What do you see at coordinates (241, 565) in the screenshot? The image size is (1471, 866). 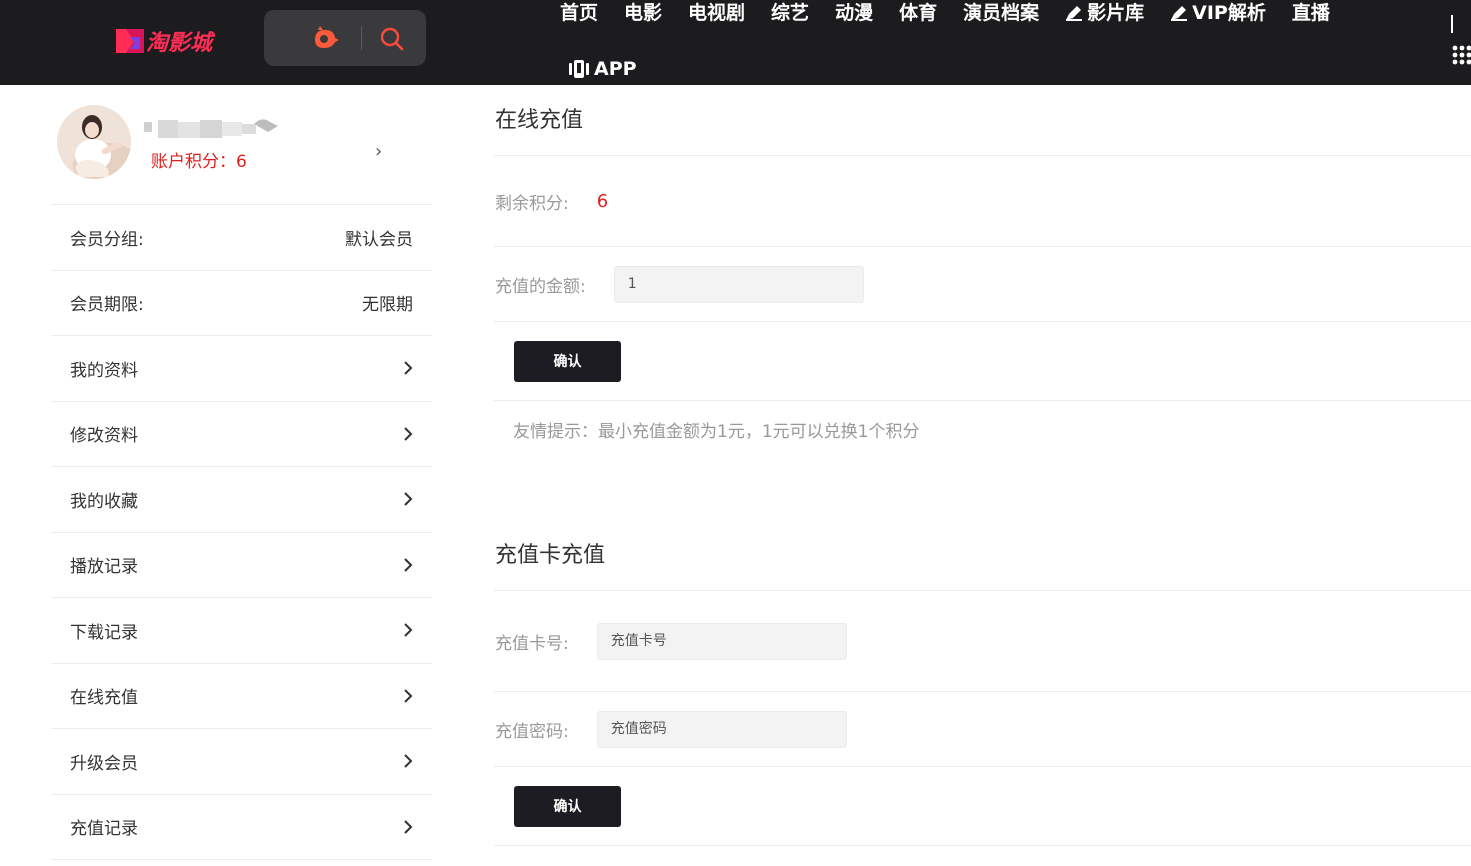 I see `sidebar-item-play-history: 播放记录` at bounding box center [241, 565].